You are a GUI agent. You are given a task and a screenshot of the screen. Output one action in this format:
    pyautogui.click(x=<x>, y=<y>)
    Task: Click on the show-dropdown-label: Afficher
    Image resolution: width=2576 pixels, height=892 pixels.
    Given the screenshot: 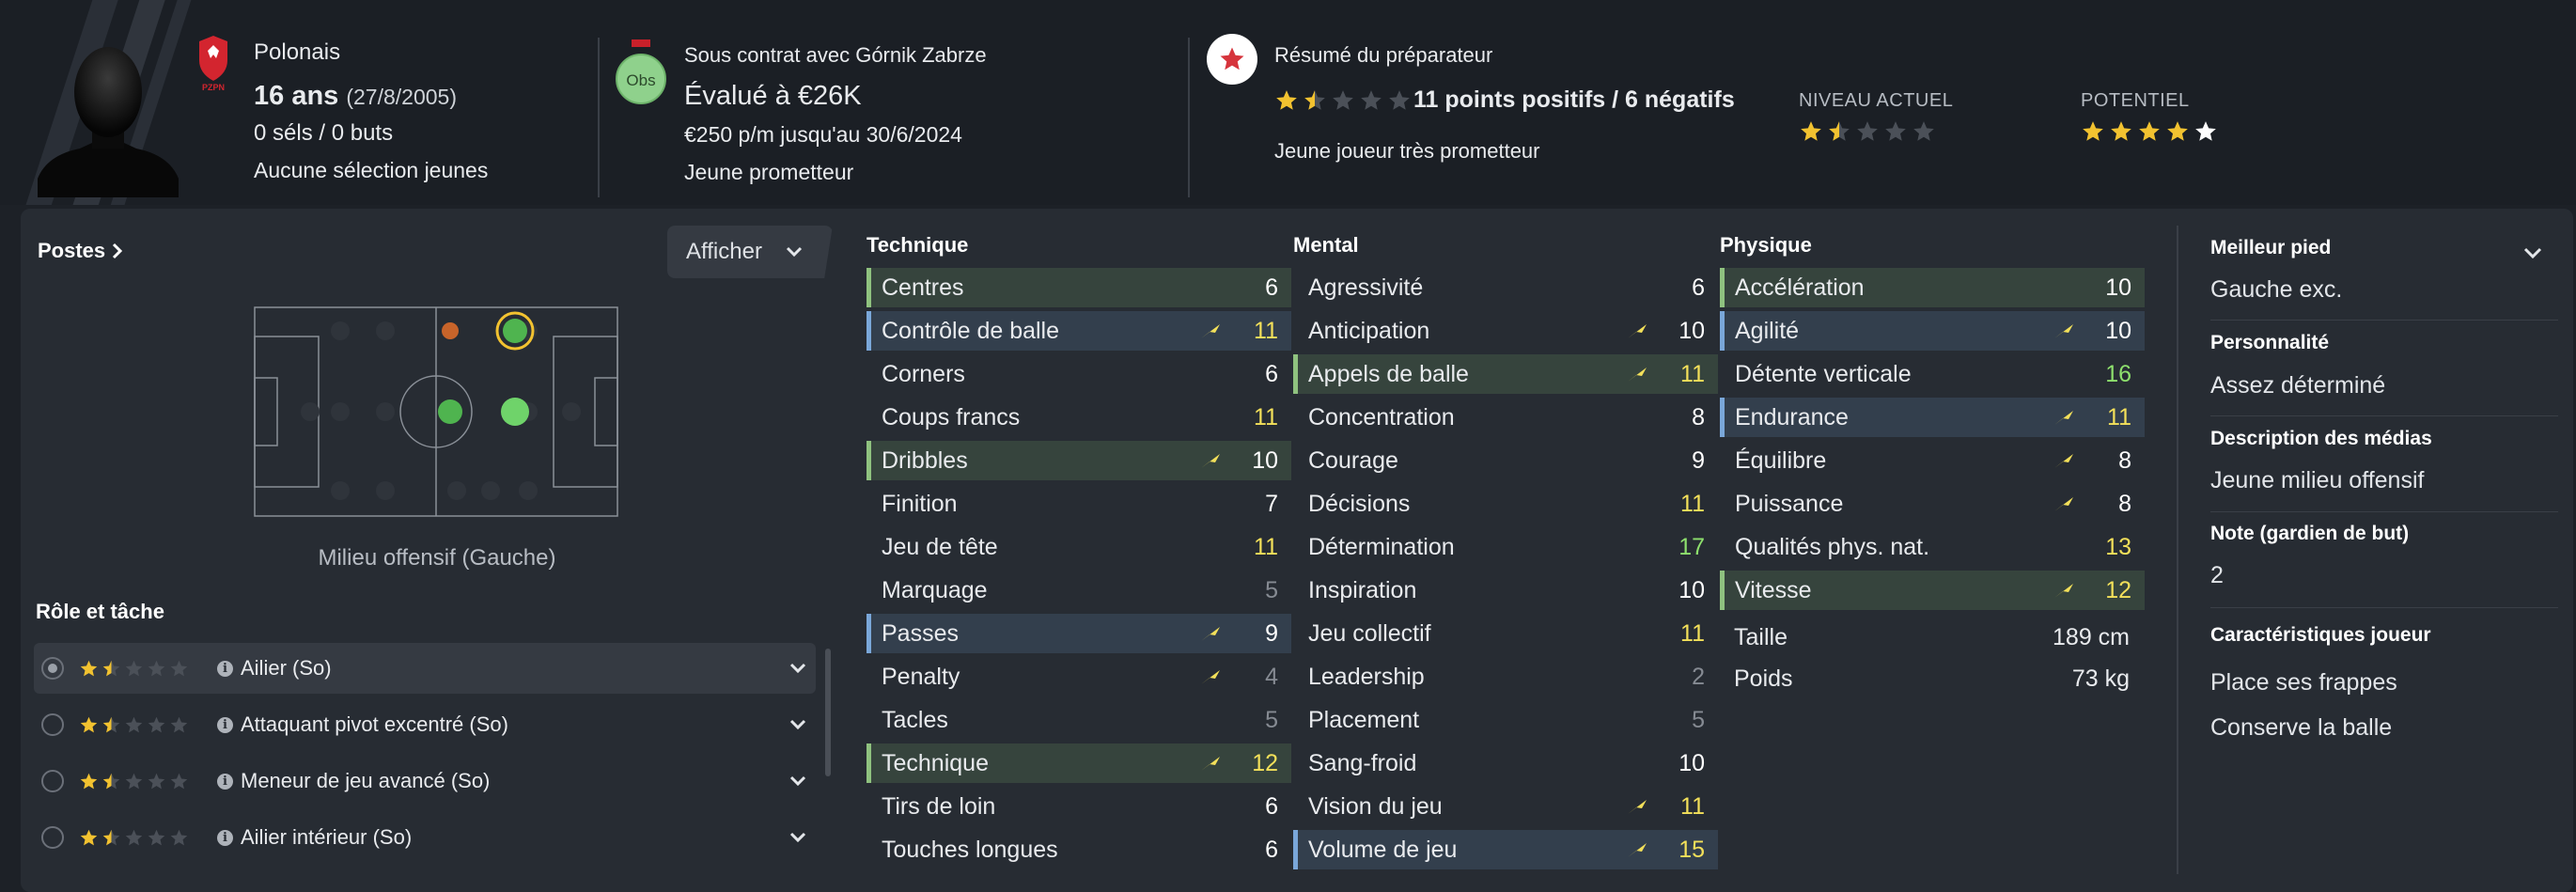 What is the action you would take?
    pyautogui.click(x=724, y=251)
    